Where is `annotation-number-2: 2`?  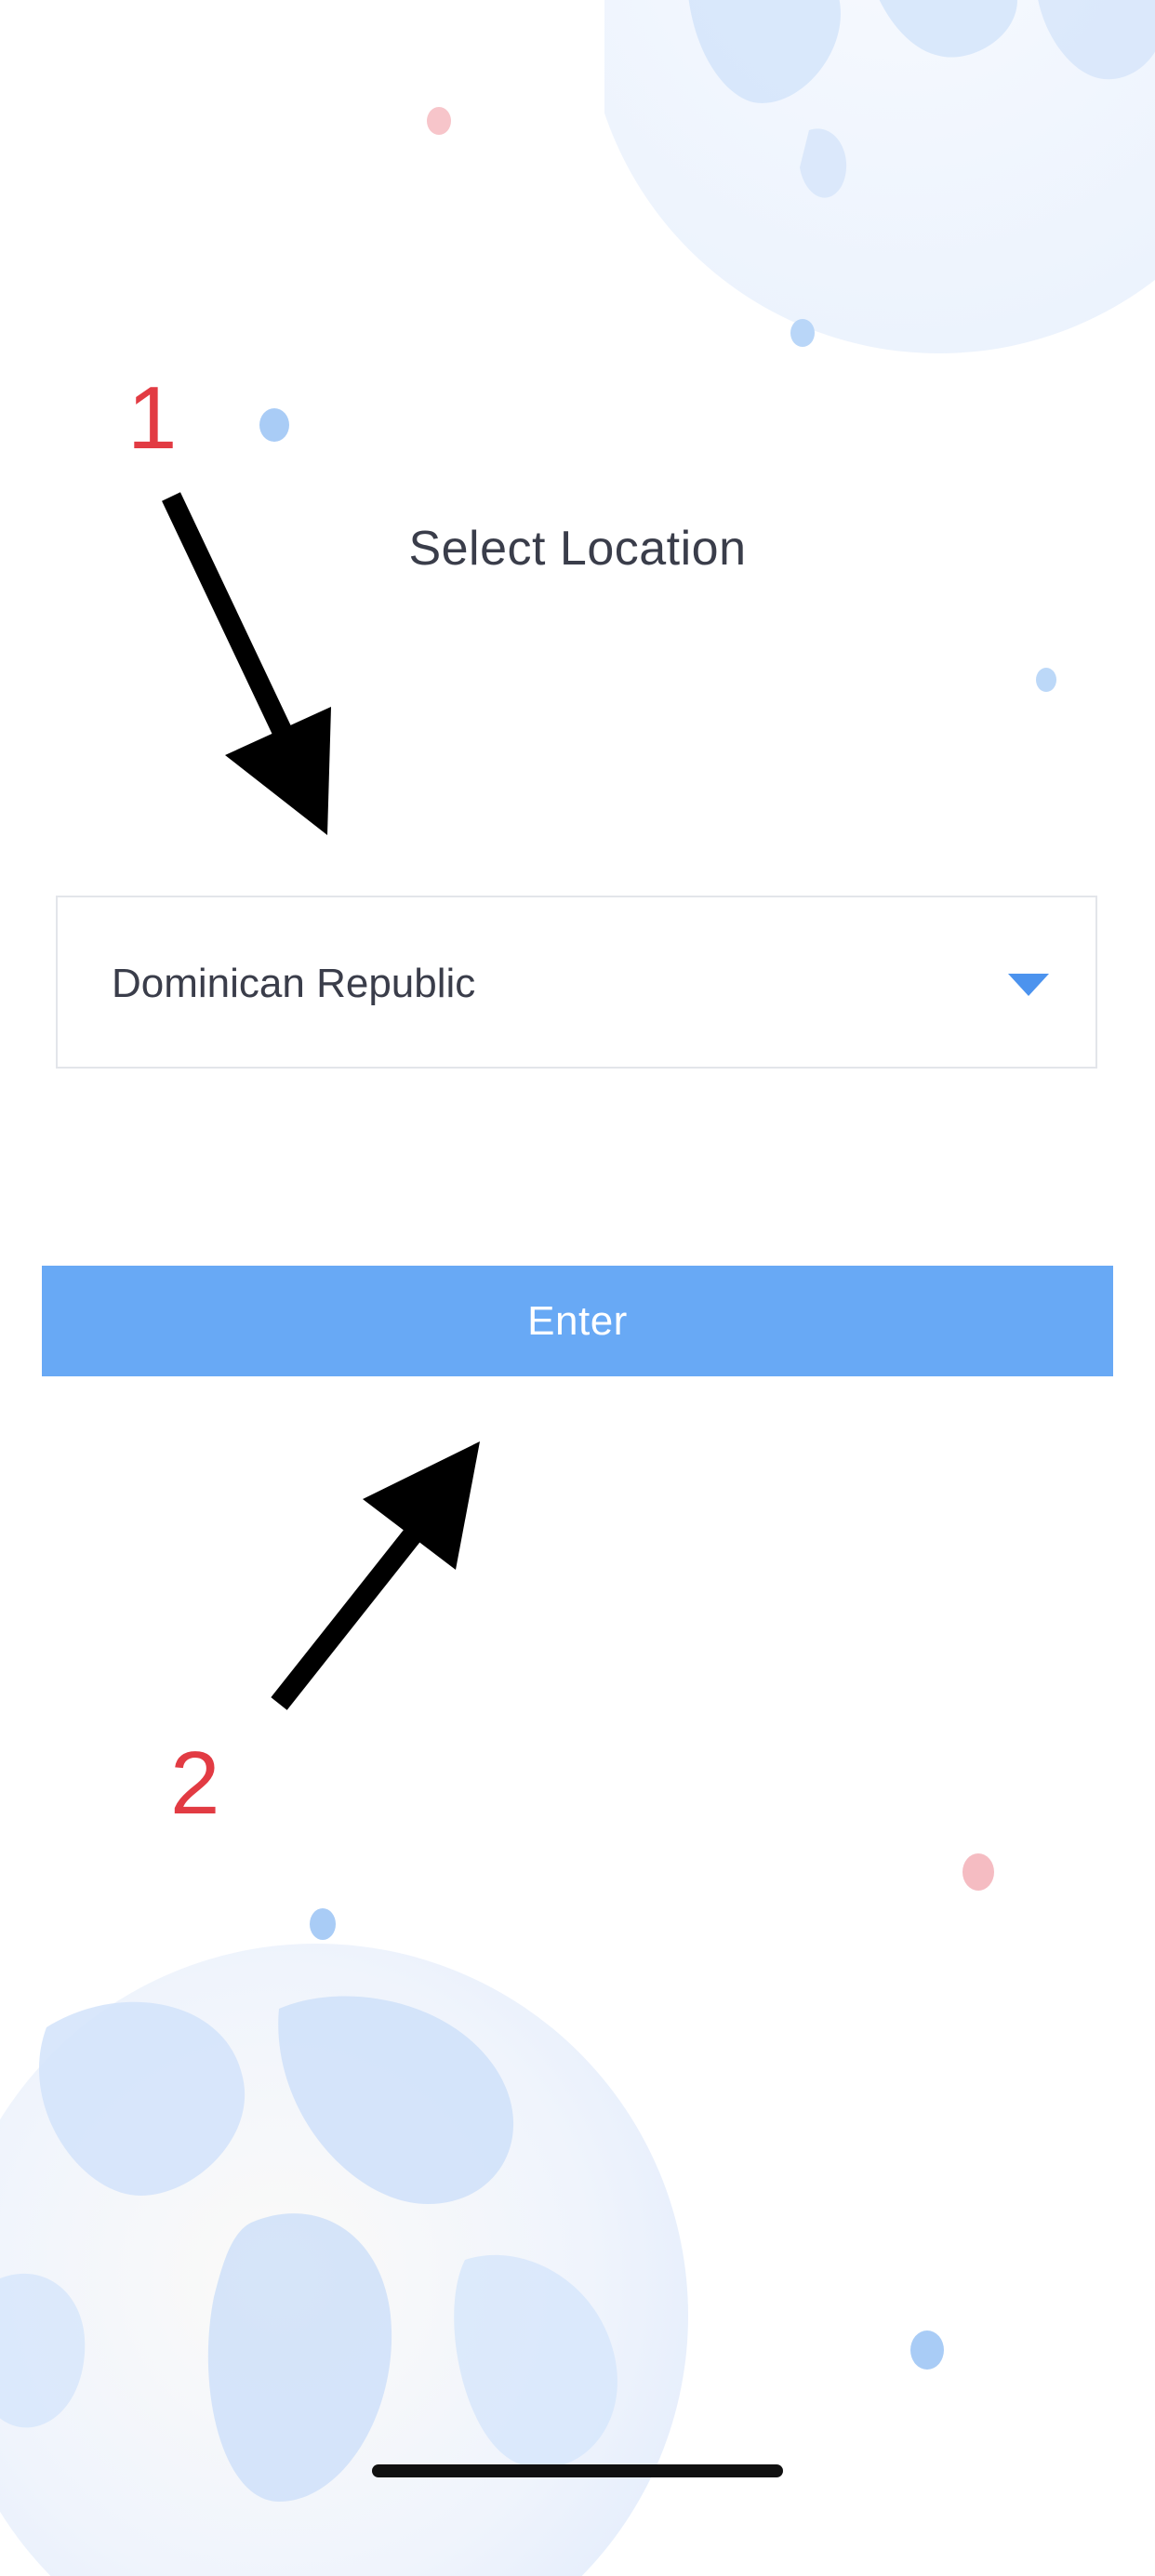
annotation-number-2: 2 is located at coordinates (195, 1783).